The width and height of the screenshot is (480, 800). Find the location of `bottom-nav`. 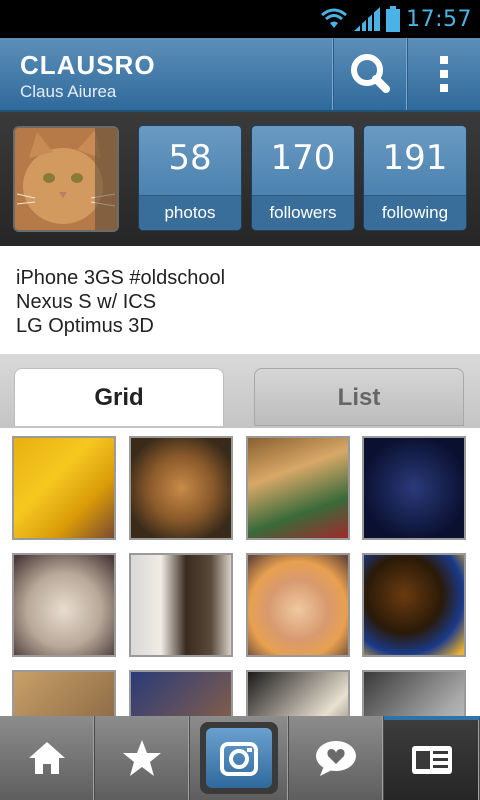

bottom-nav is located at coordinates (240, 758).